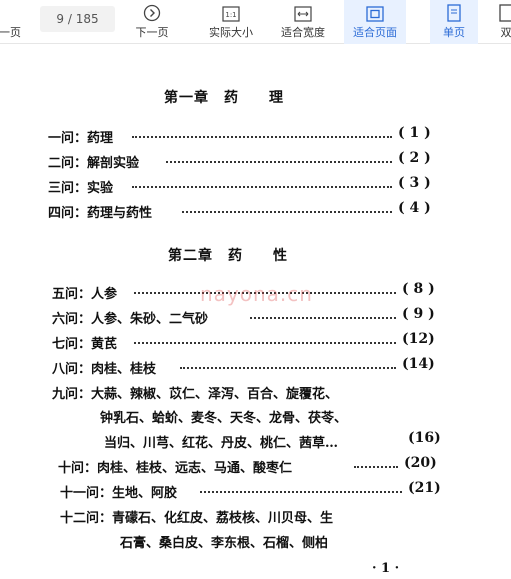  What do you see at coordinates (145, 493) in the screenshot?
I see `entry-title: 生地、阿胶` at bounding box center [145, 493].